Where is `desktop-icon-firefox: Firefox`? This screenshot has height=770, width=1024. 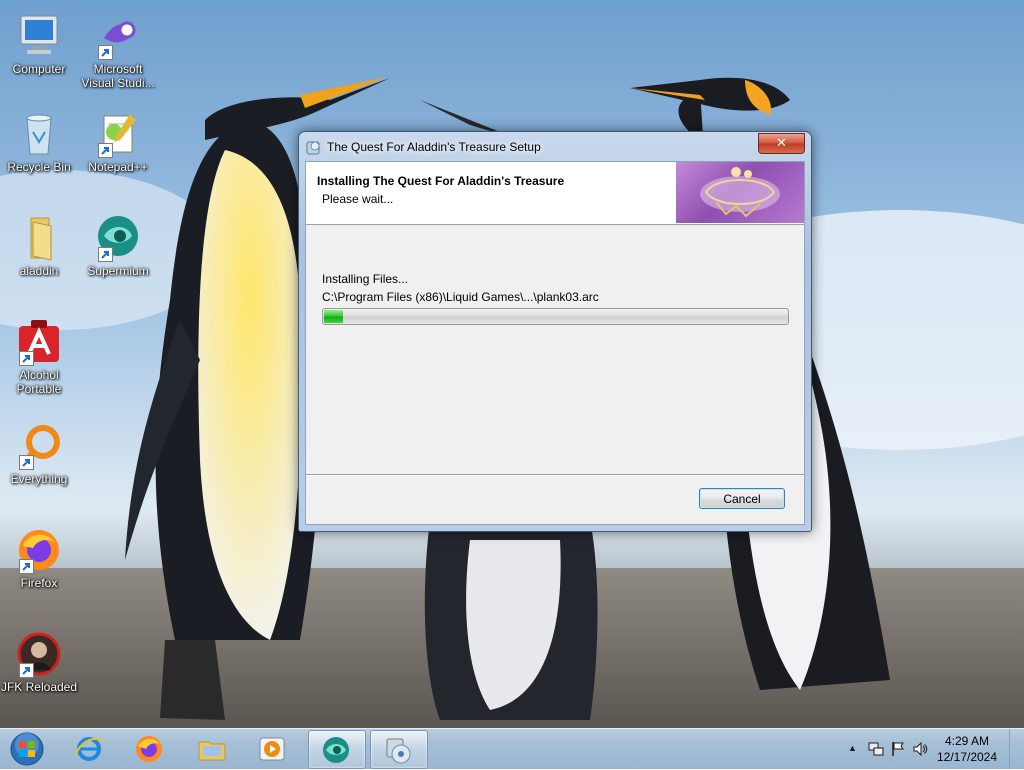
desktop-icon-firefox: Firefox is located at coordinates (39, 558).